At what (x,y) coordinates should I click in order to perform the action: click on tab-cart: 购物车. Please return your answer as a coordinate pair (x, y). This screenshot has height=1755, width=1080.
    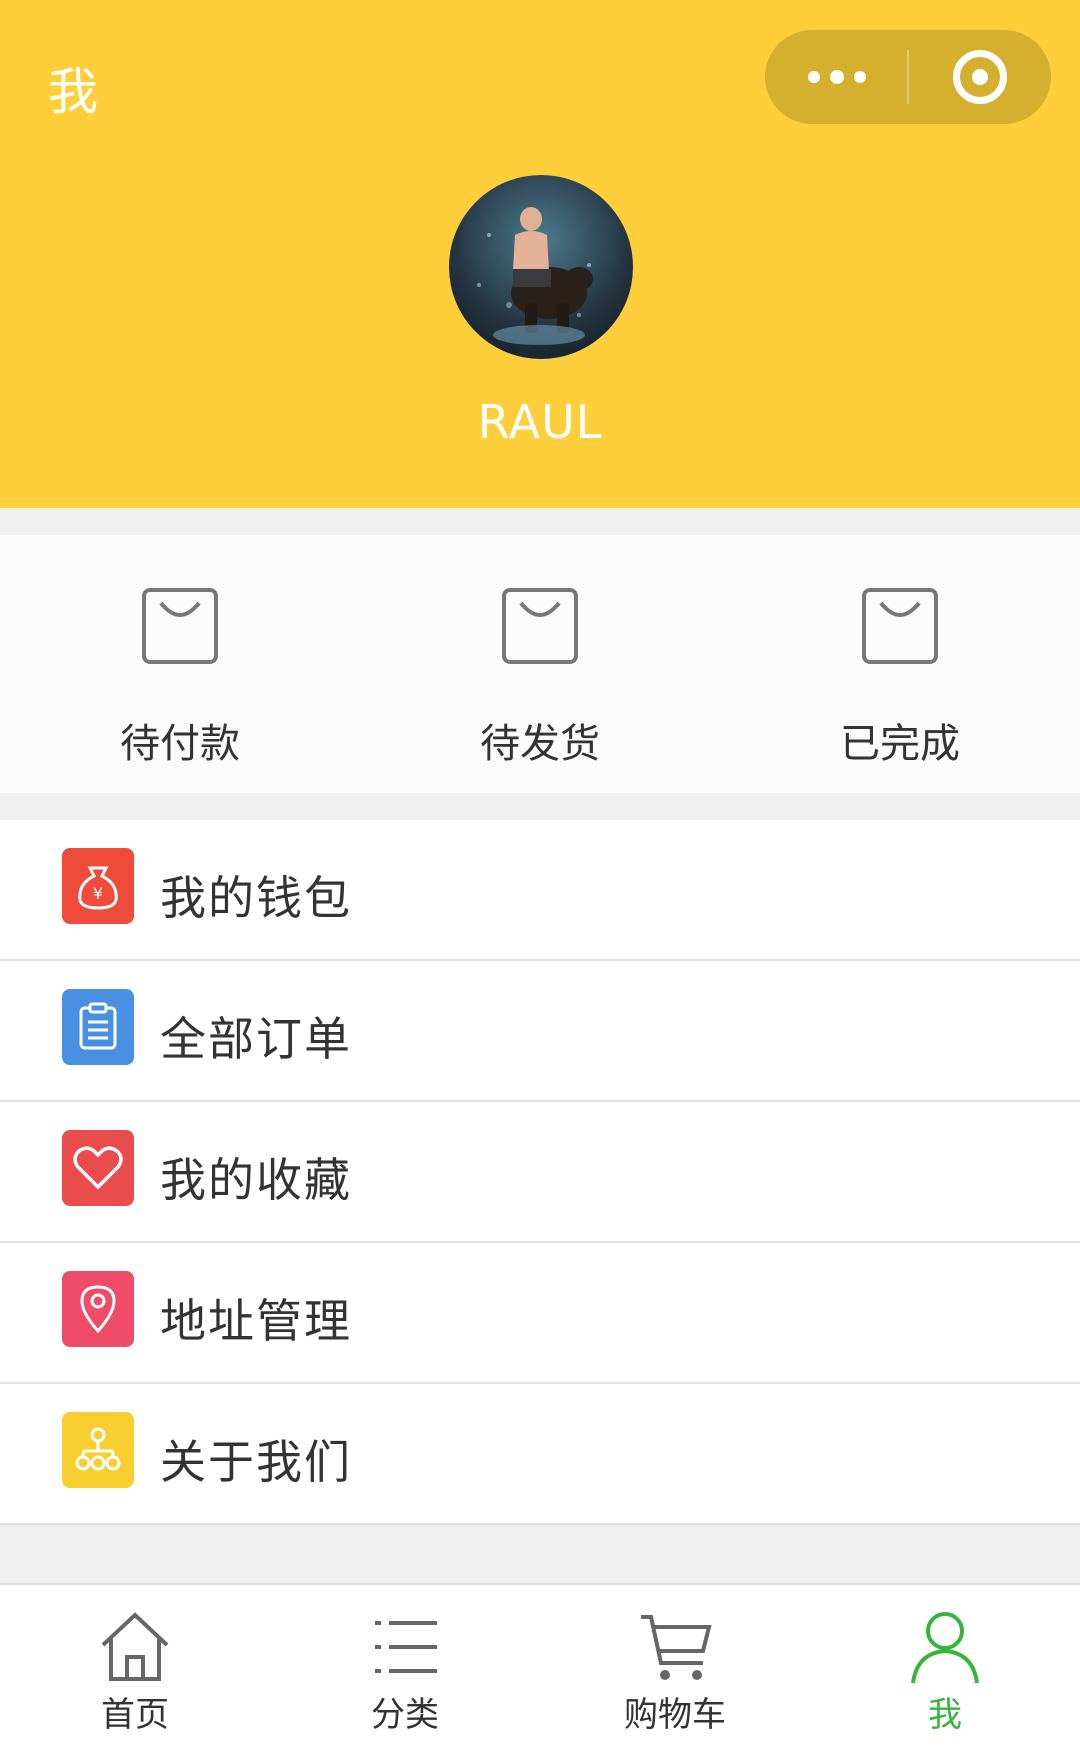
    Looking at the image, I should click on (675, 1670).